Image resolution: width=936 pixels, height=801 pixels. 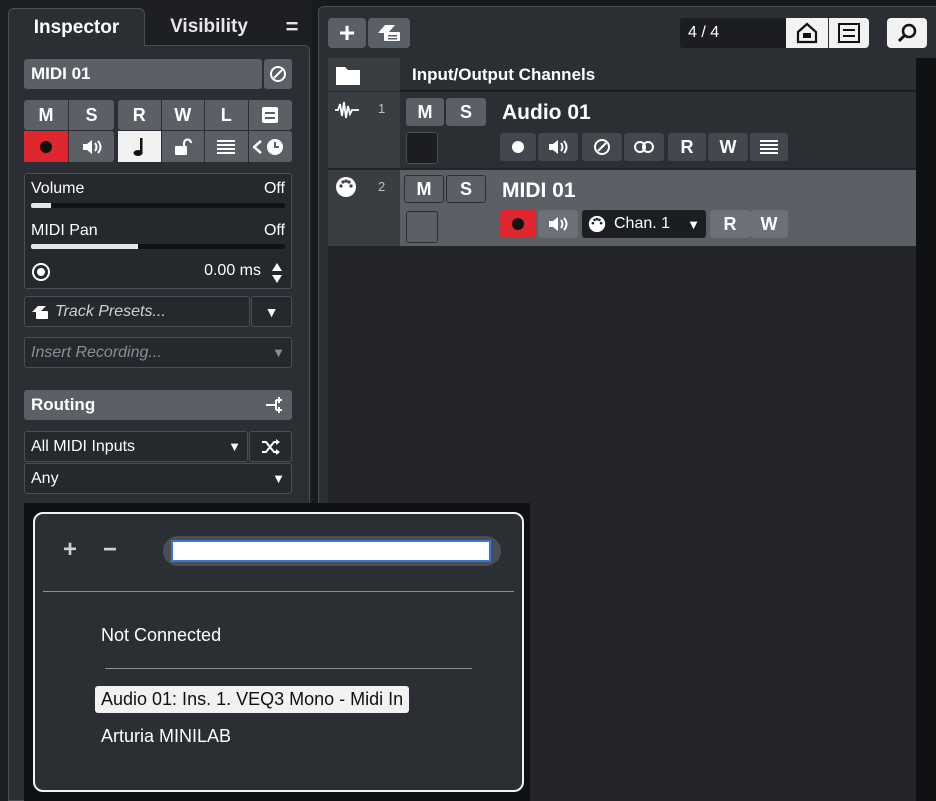 What do you see at coordinates (158, 405) in the screenshot?
I see `routing-section-header: Routing` at bounding box center [158, 405].